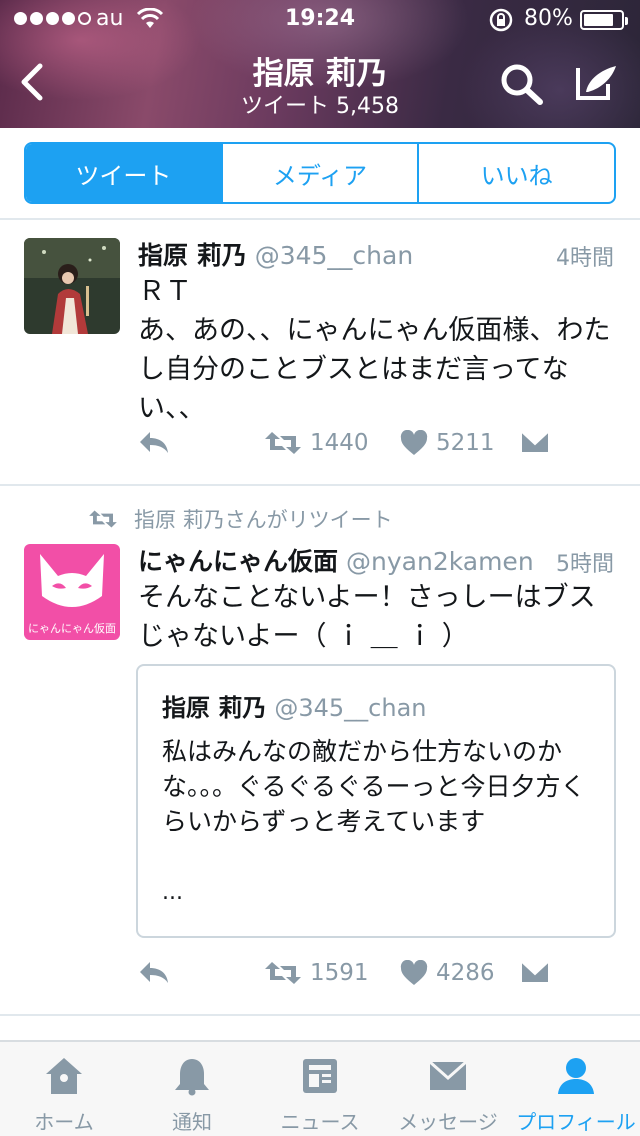  What do you see at coordinates (465, 973) in the screenshot?
I see `like-count: 4286` at bounding box center [465, 973].